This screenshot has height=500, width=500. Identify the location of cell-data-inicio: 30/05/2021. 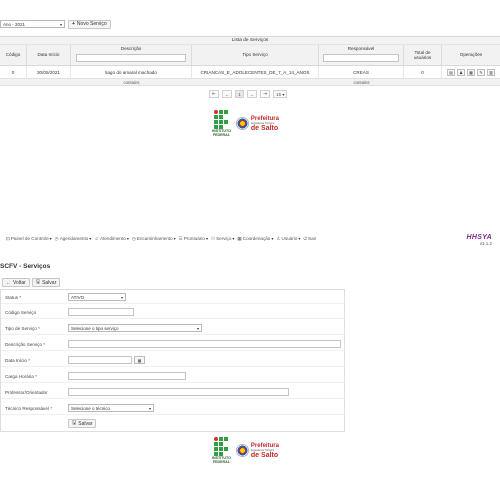
(49, 72).